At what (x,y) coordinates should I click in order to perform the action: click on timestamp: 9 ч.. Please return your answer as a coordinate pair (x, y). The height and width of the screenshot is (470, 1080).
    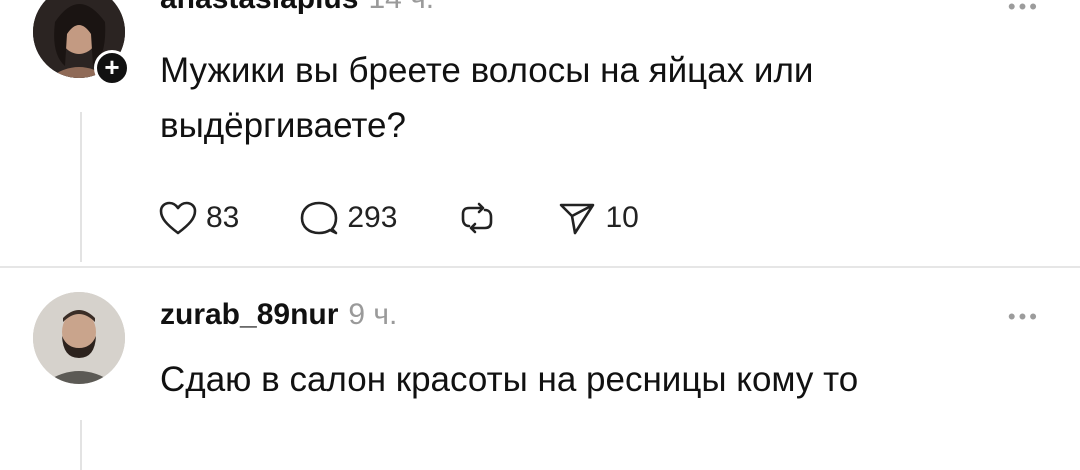
    Looking at the image, I should click on (373, 314).